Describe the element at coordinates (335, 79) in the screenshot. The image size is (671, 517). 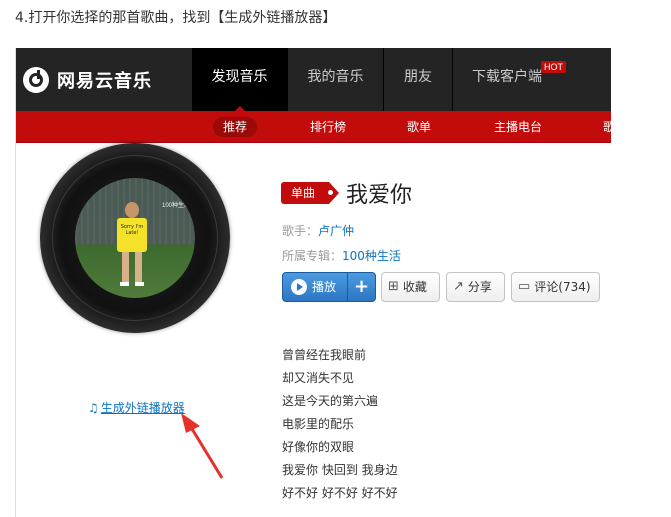
I see `nav-my-music: 我的音乐` at that location.